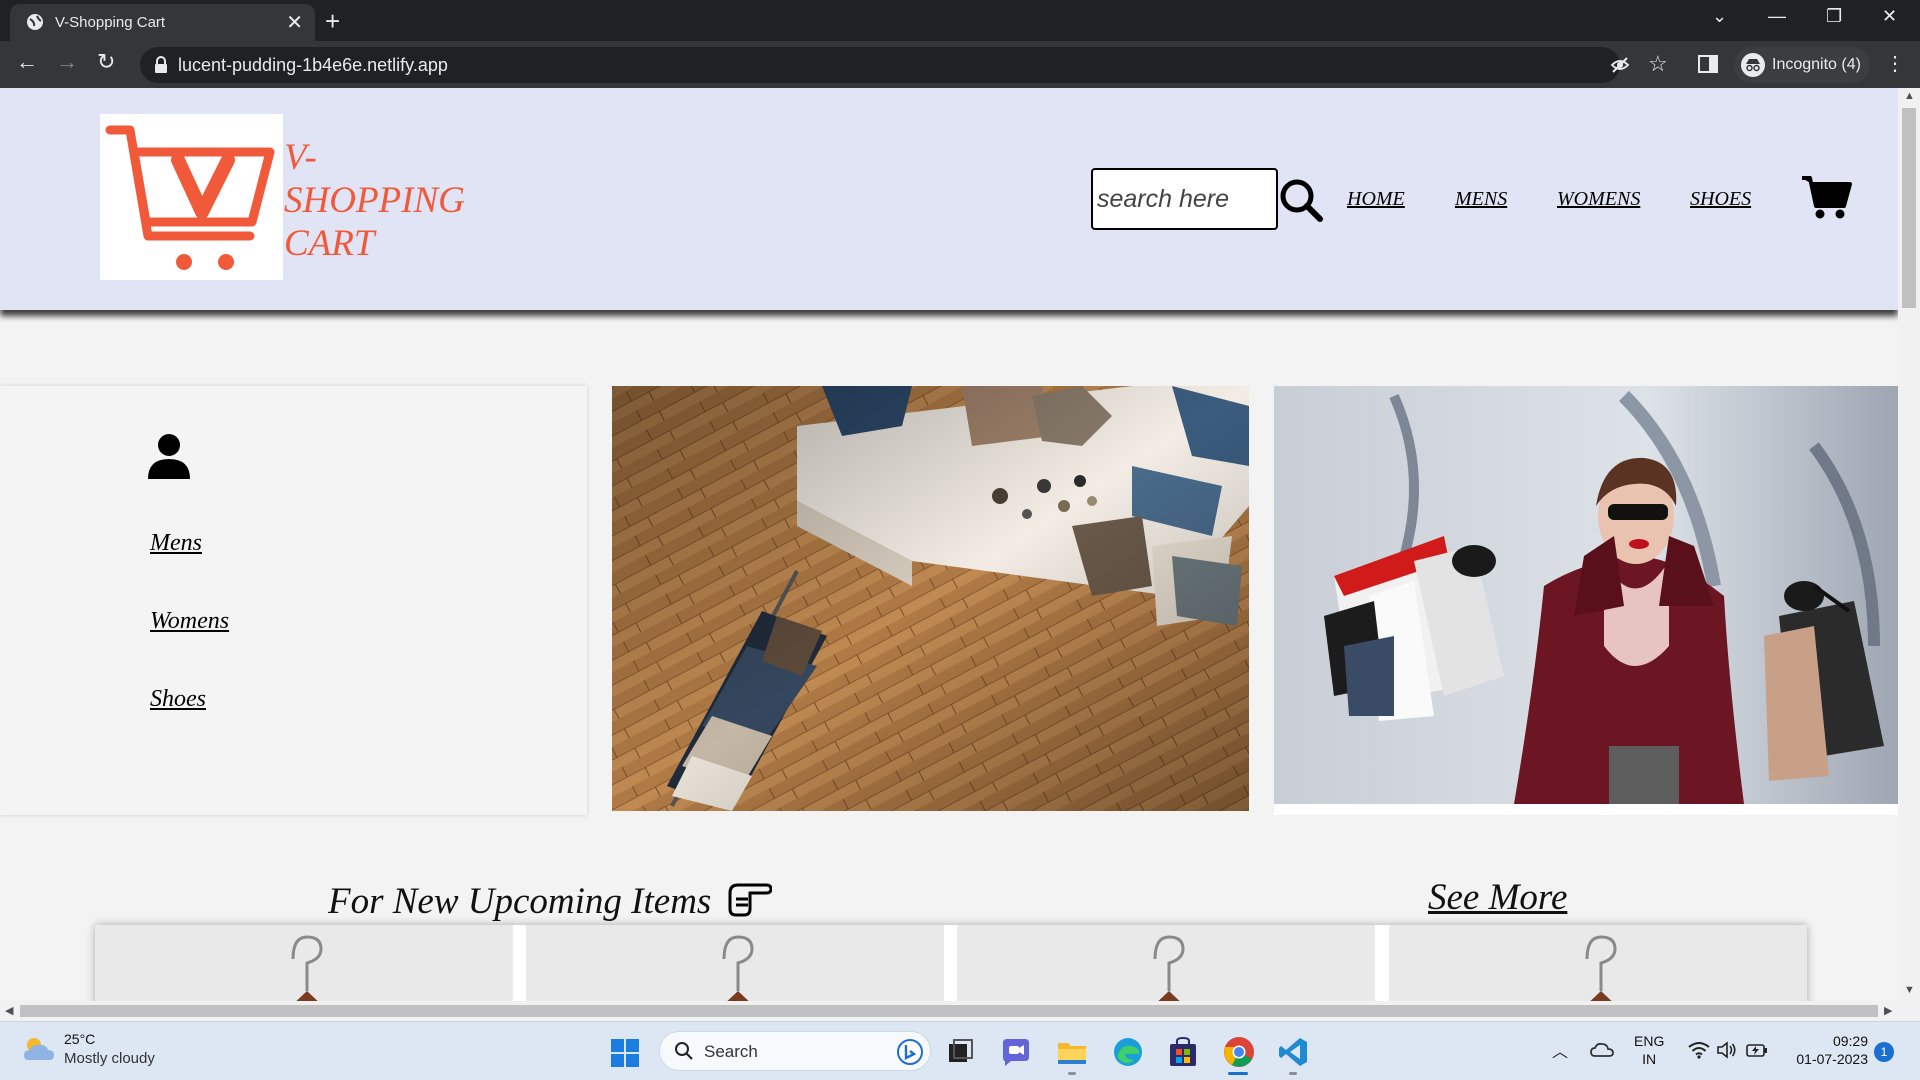  I want to click on system-clock: 09:29 01-07-2023, so click(1828, 1050).